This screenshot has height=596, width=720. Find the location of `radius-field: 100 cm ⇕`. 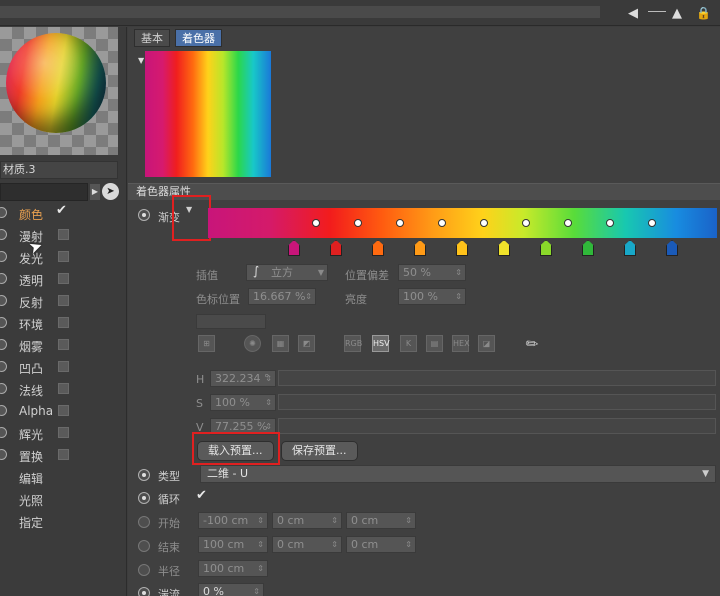

radius-field: 100 cm ⇕ is located at coordinates (233, 568).